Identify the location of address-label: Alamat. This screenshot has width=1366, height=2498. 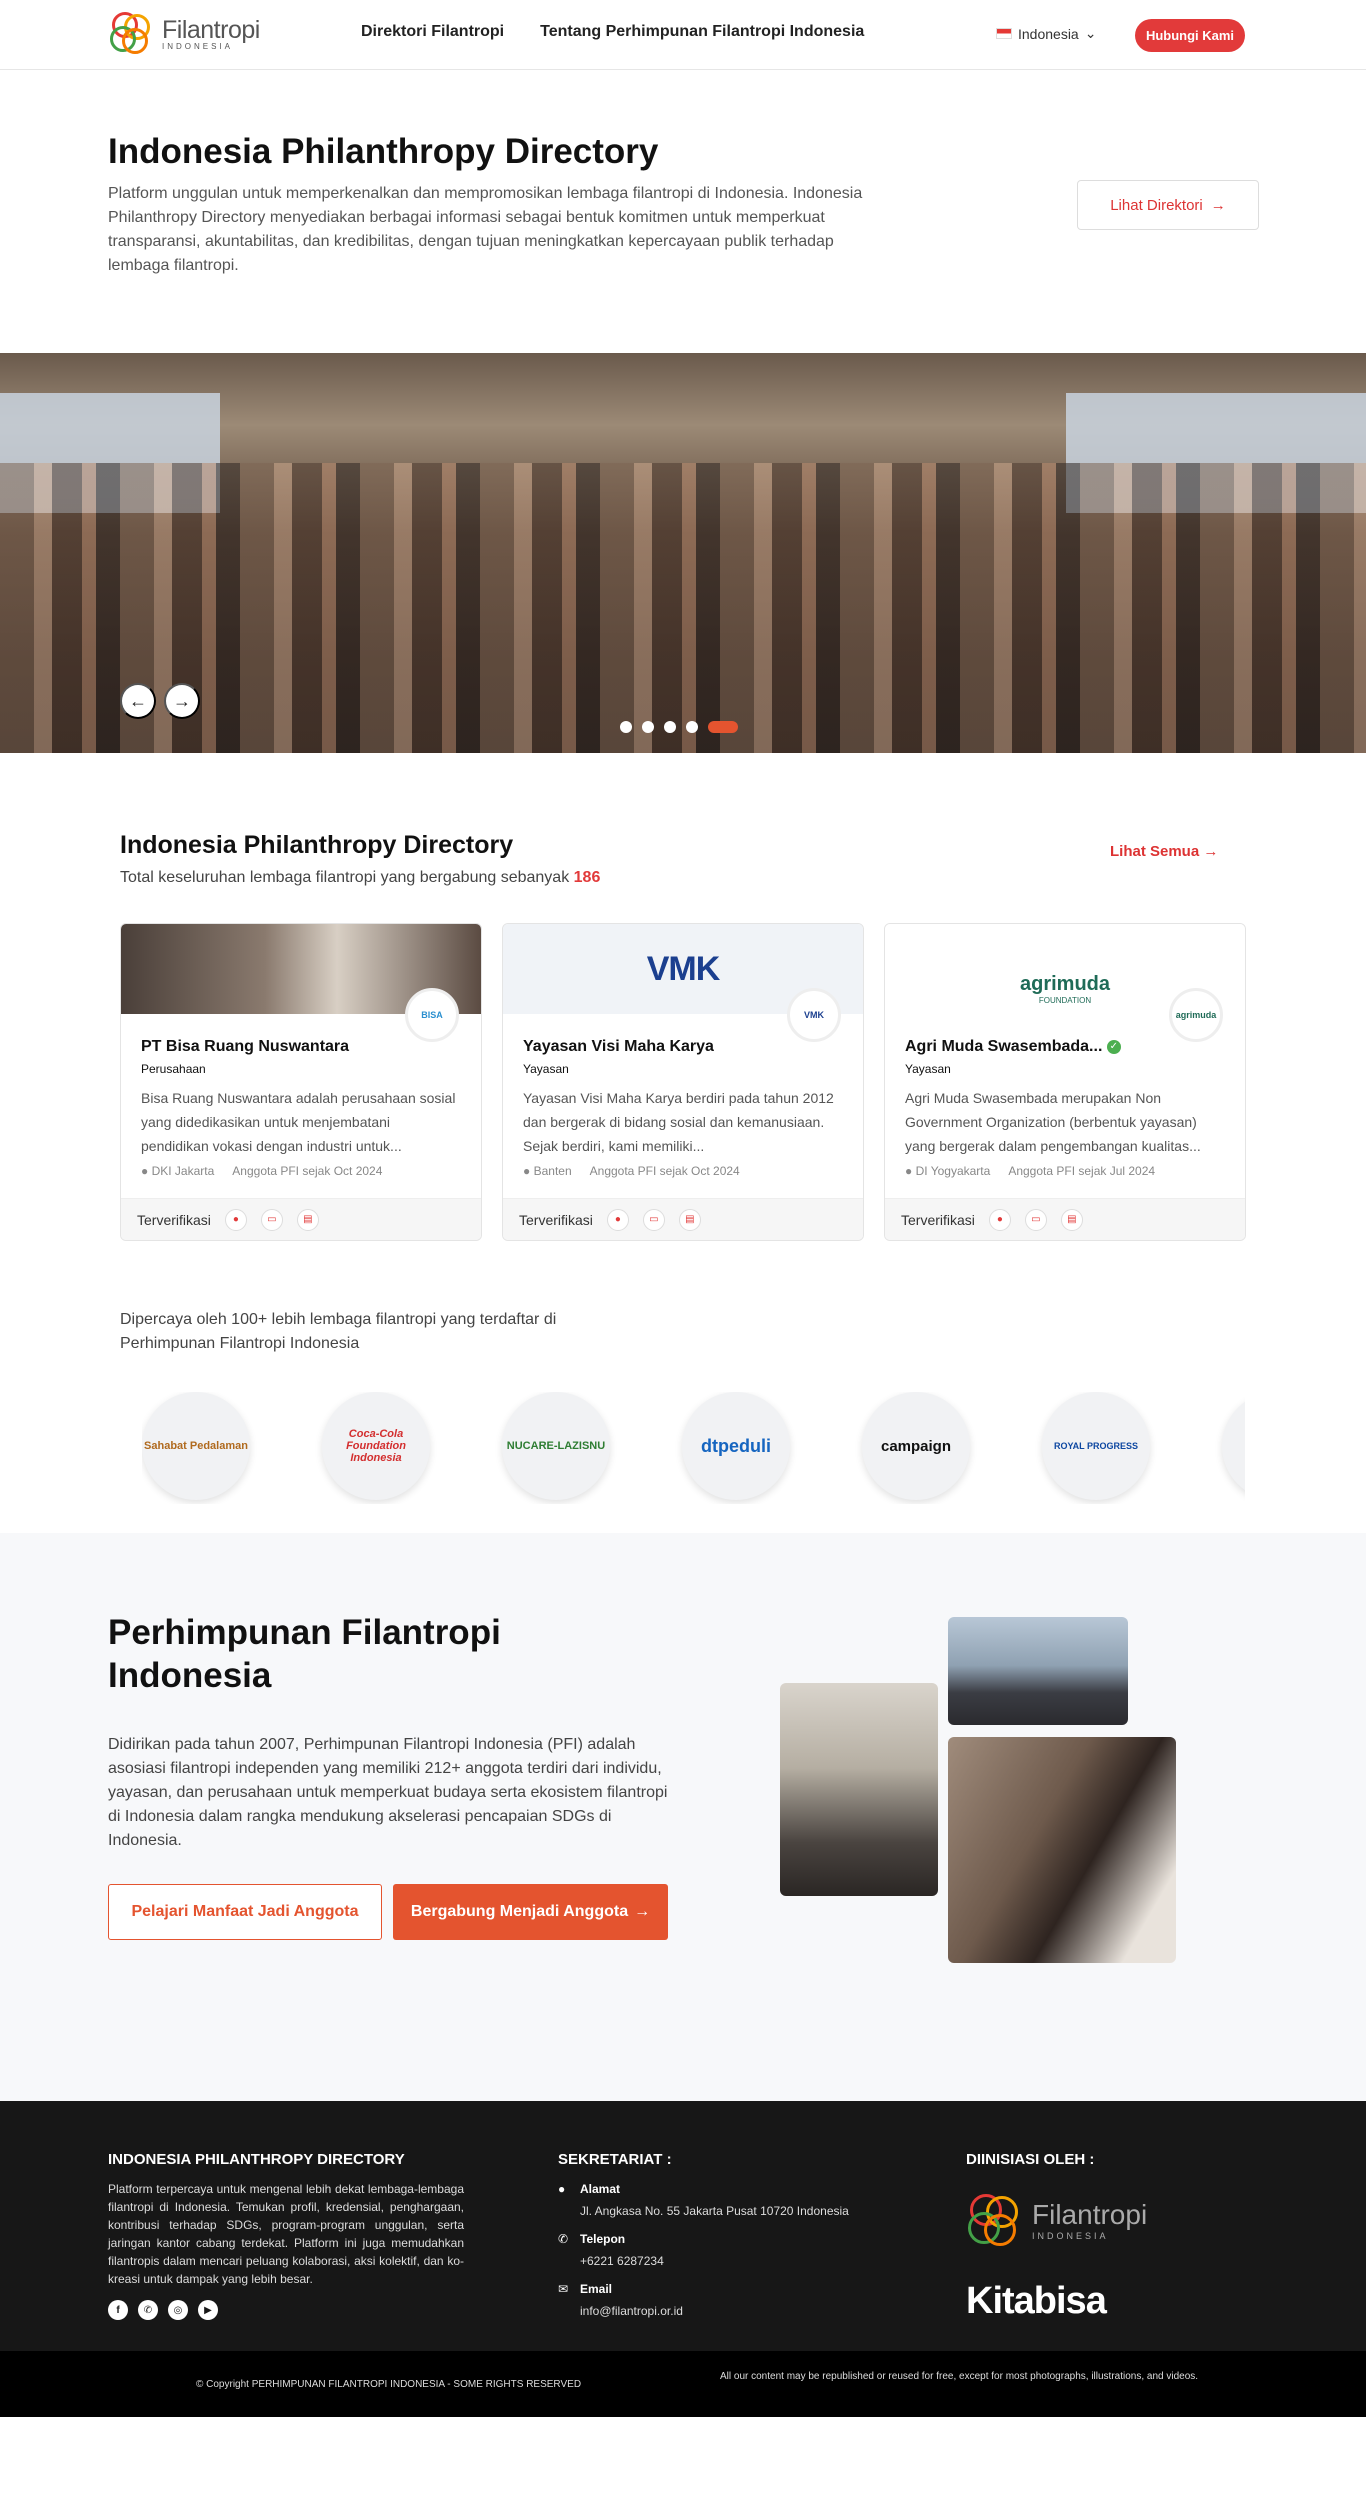
(600, 2189).